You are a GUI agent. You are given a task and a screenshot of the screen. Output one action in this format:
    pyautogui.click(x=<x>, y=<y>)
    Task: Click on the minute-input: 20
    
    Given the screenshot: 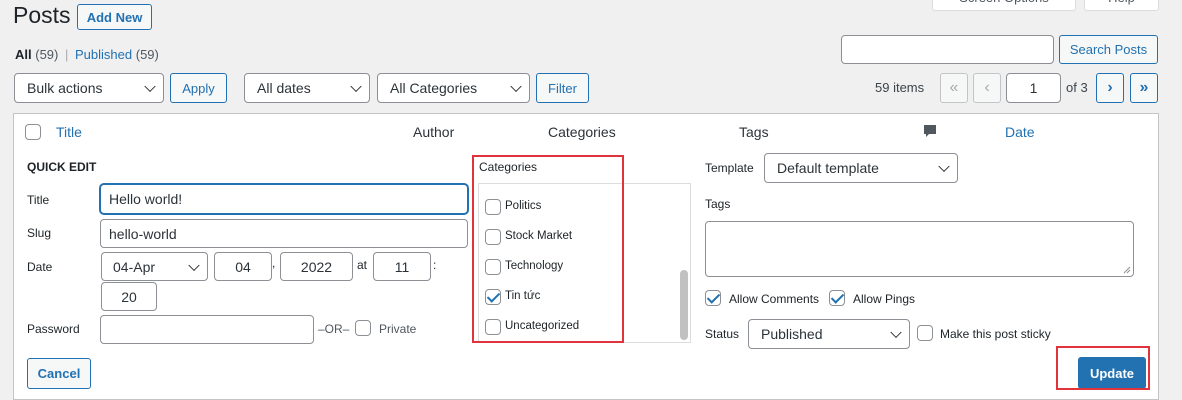 What is the action you would take?
    pyautogui.click(x=129, y=296)
    